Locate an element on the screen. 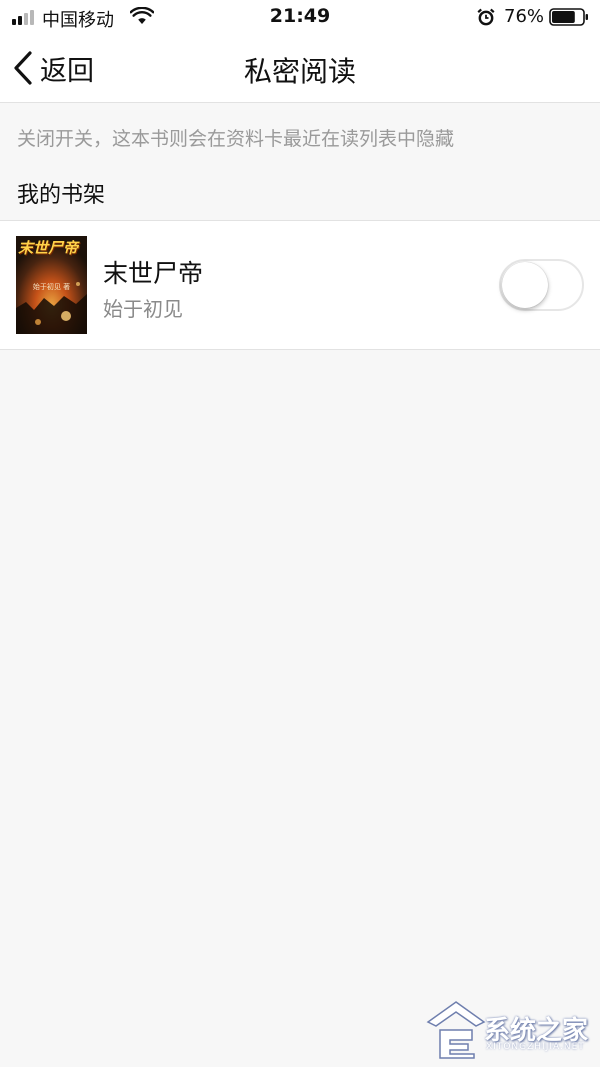 Image resolution: width=600 pixels, height=1067 pixels. book-cover-image: 末世尸帝 始于初见 著 is located at coordinates (51, 285).